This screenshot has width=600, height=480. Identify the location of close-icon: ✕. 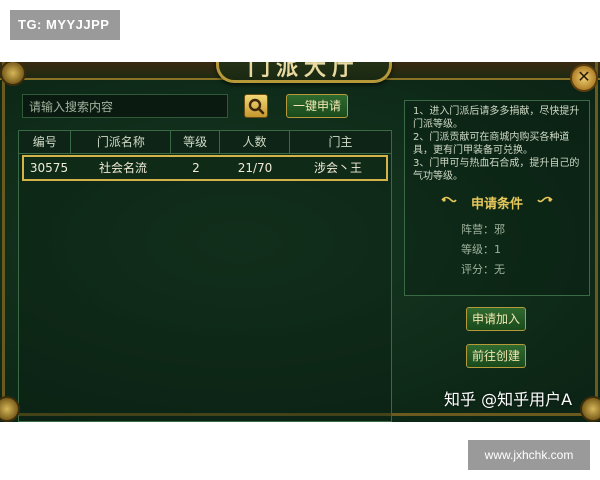
(584, 76).